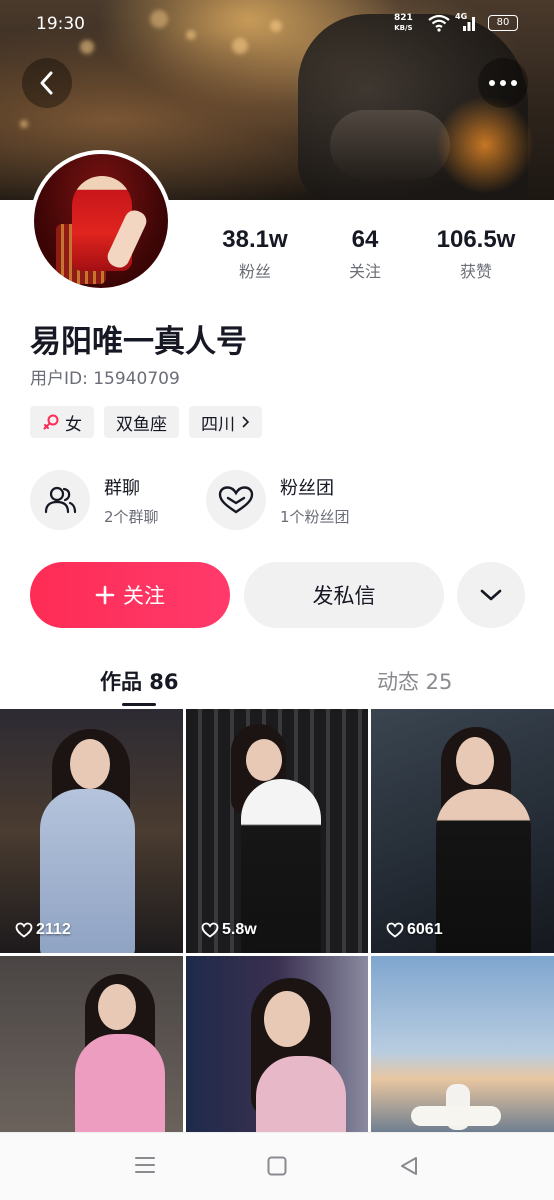 This screenshot has width=554, height=1200. I want to click on video-likes: 2112, so click(43, 930).